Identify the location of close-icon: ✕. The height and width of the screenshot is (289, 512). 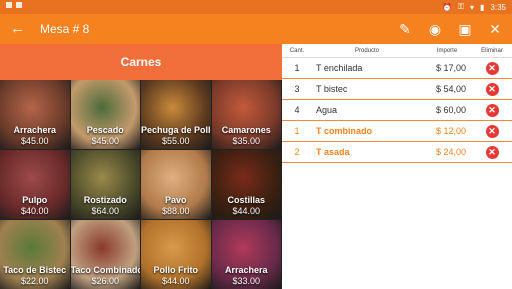
(495, 29).